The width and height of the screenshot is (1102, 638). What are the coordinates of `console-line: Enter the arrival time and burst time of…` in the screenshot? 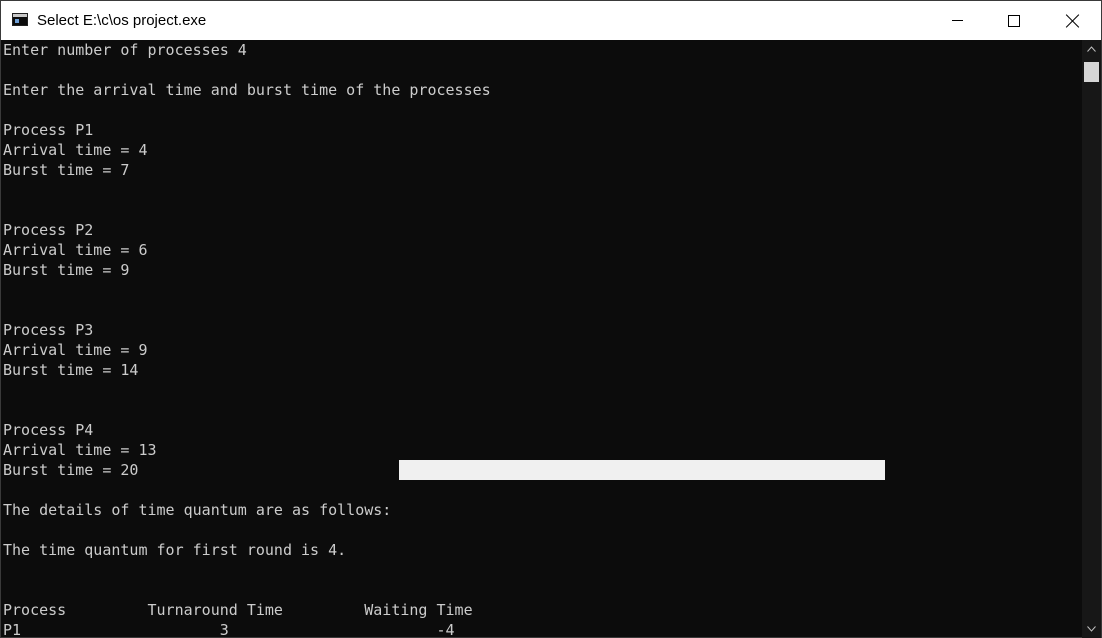 It's located at (247, 90).